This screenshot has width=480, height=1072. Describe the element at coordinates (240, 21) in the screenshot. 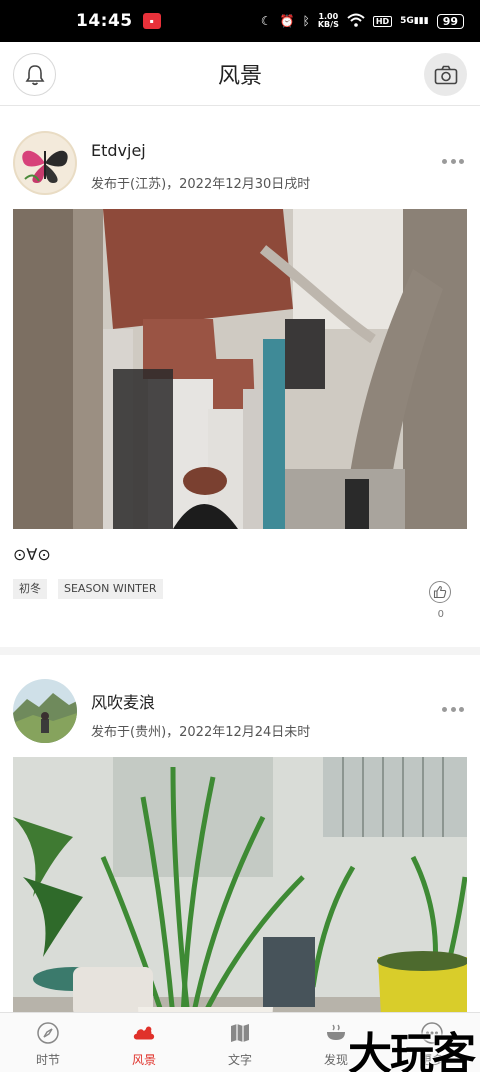

I see `status-bar: 14:45 ▪ ☾ ⏰ ᛒ 1.00 KB/S HD 5G▮▮▮ 99` at that location.